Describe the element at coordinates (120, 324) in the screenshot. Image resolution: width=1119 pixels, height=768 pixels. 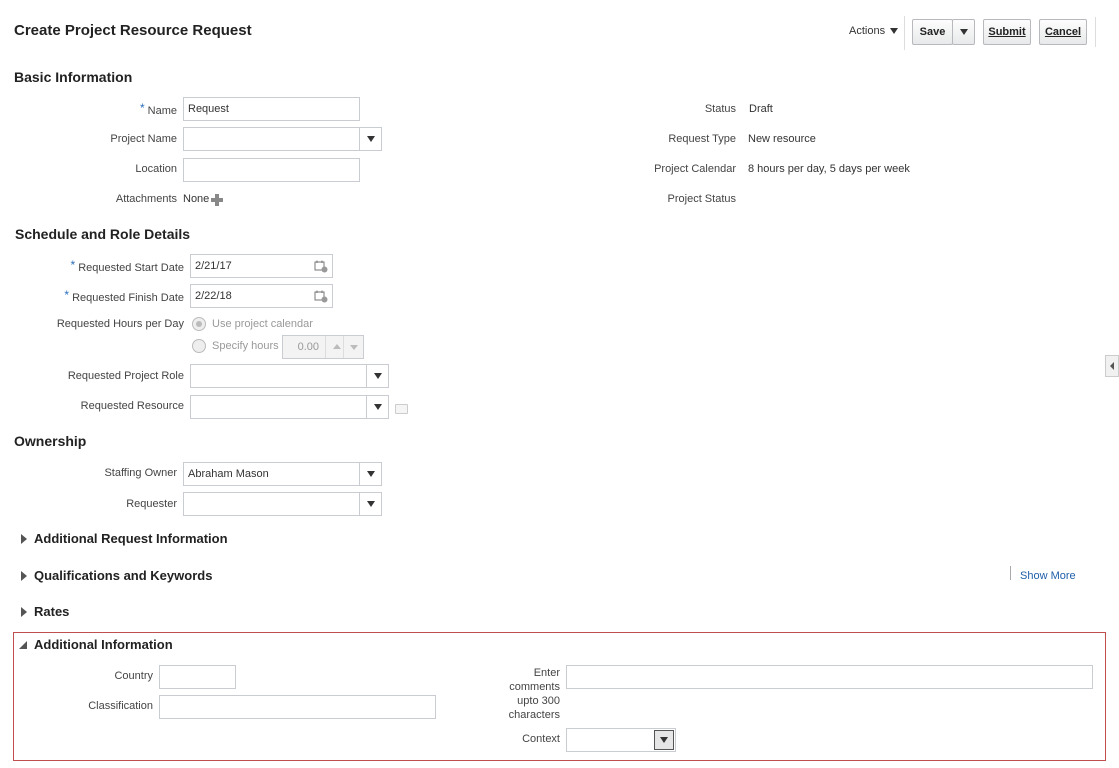
I see `hours-per-day-label: Requested Hours per Day` at that location.